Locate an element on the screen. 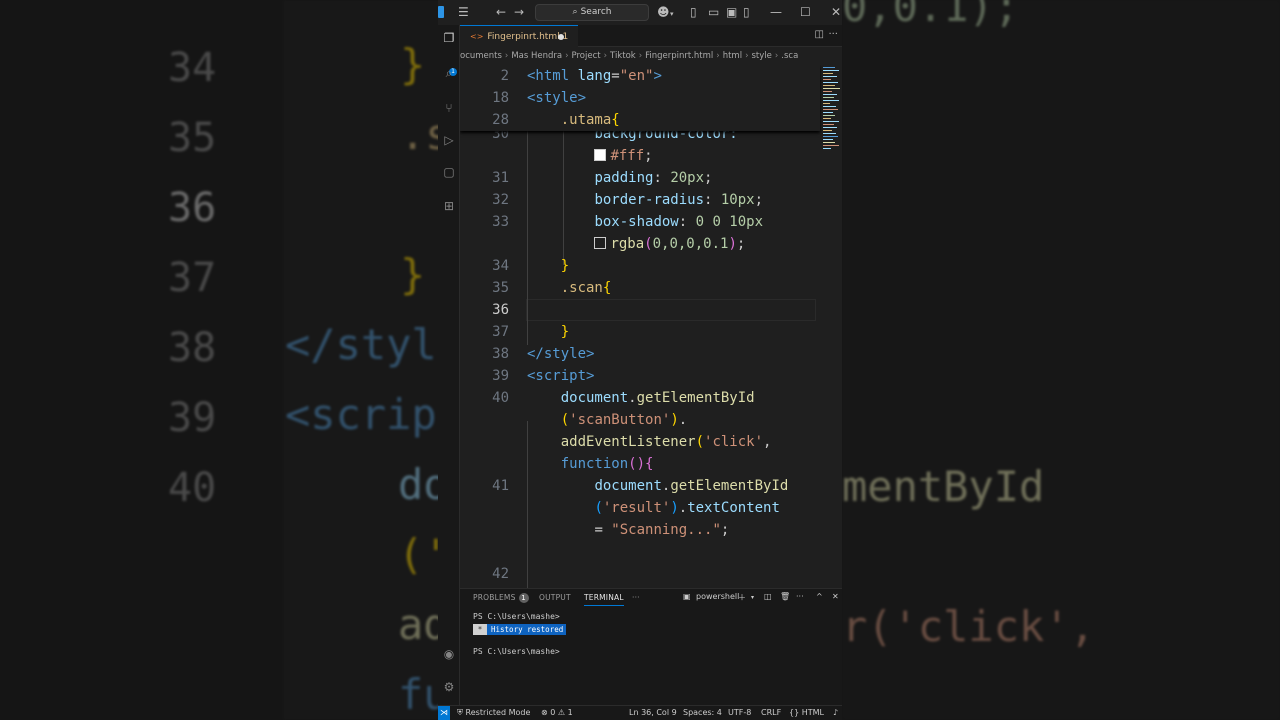 The width and height of the screenshot is (1280, 720). code-line: 34 } is located at coordinates (640, 266).